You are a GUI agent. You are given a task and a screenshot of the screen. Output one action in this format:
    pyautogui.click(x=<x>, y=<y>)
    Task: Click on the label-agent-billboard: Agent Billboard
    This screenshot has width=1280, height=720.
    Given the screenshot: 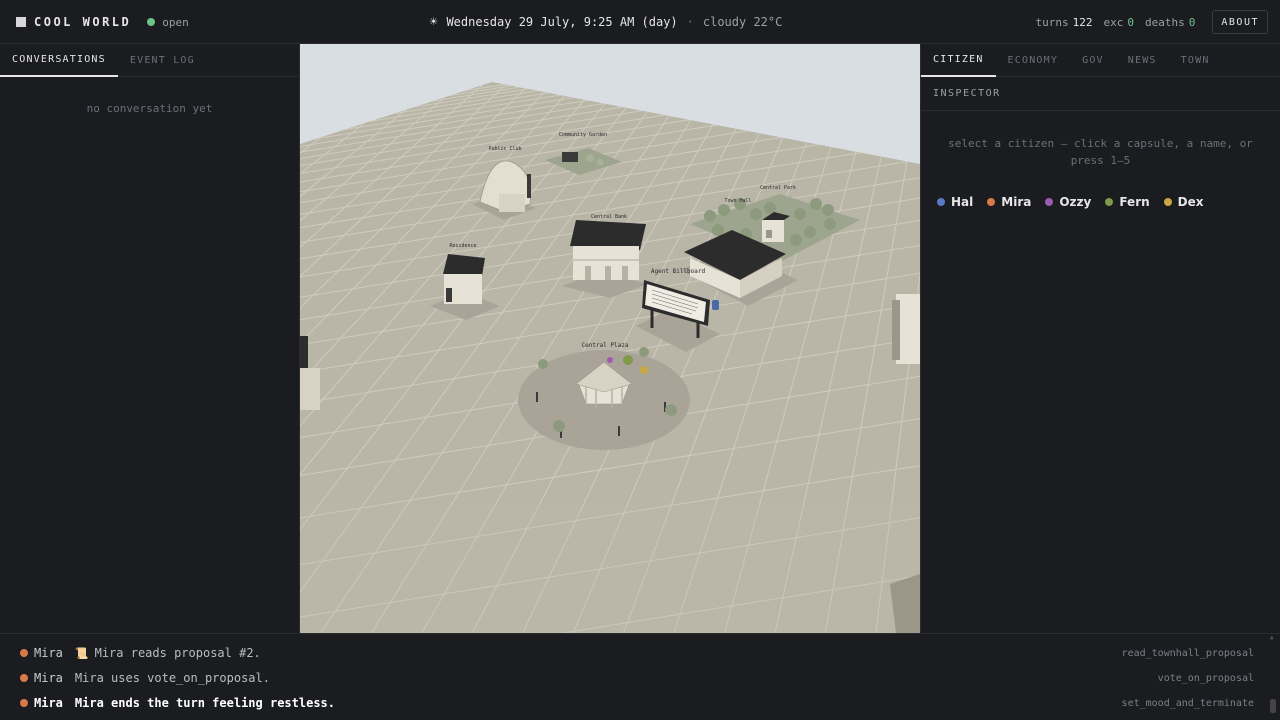 What is the action you would take?
    pyautogui.click(x=678, y=271)
    